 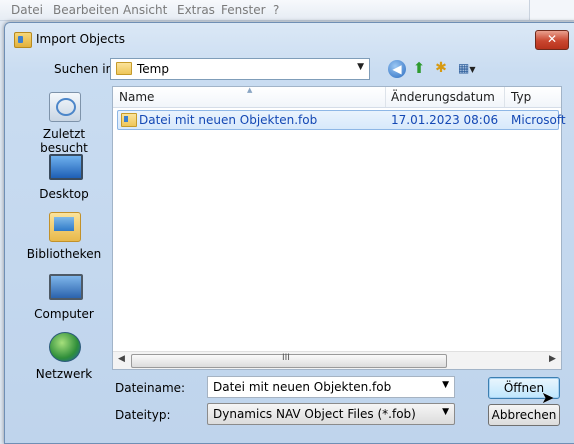 I want to click on place-label: Bibliotheken, so click(x=64, y=254).